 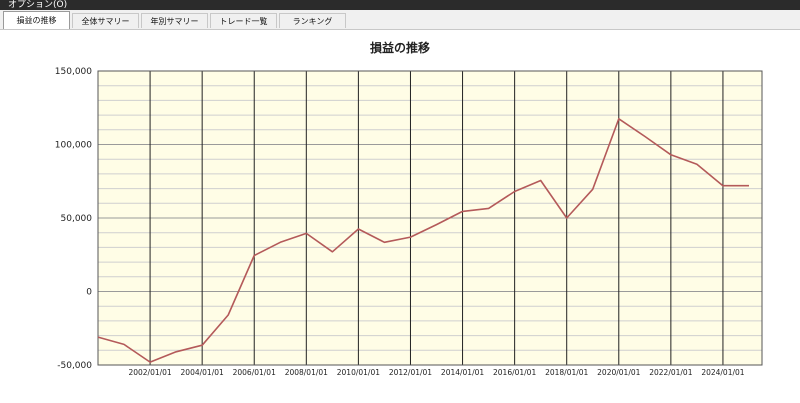 I want to click on x-tick-label: 2024/01/01, so click(x=722, y=372).